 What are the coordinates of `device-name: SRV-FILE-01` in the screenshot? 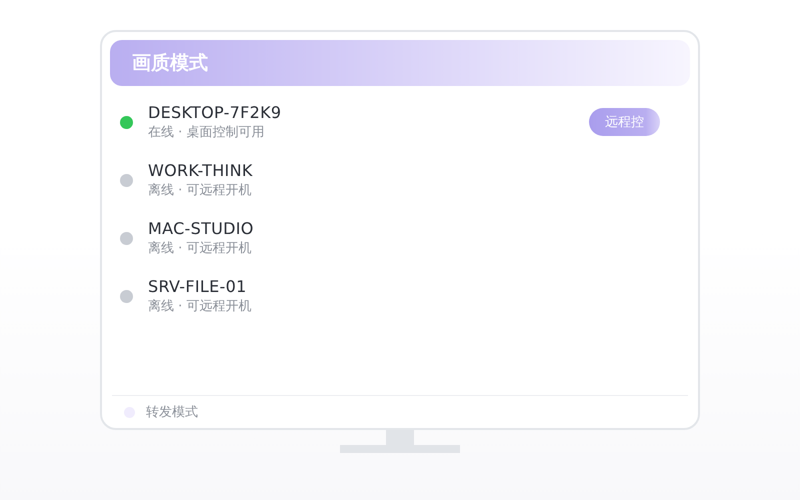 It's located at (198, 287).